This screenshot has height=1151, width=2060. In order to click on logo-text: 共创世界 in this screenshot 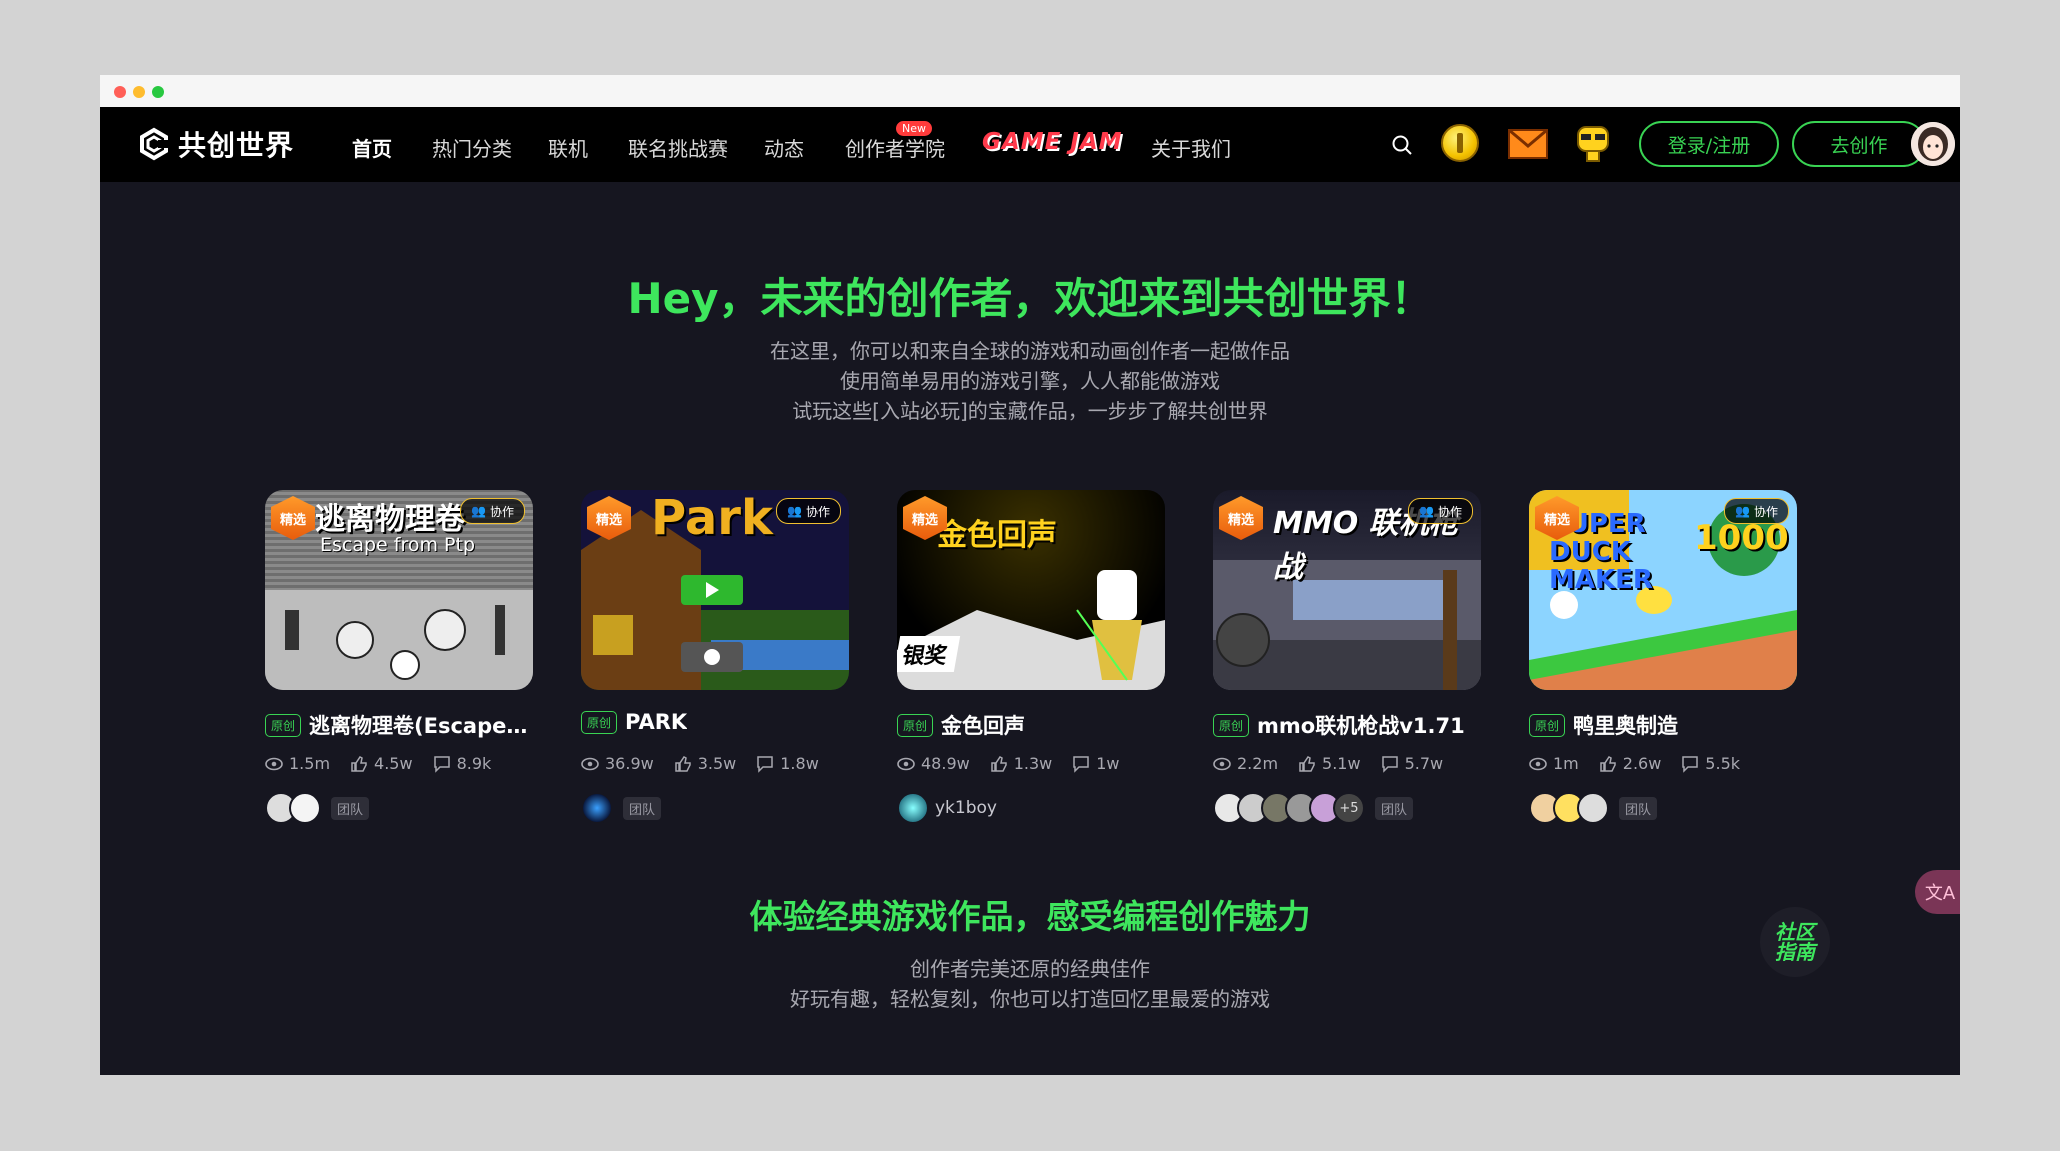, I will do `click(236, 145)`.